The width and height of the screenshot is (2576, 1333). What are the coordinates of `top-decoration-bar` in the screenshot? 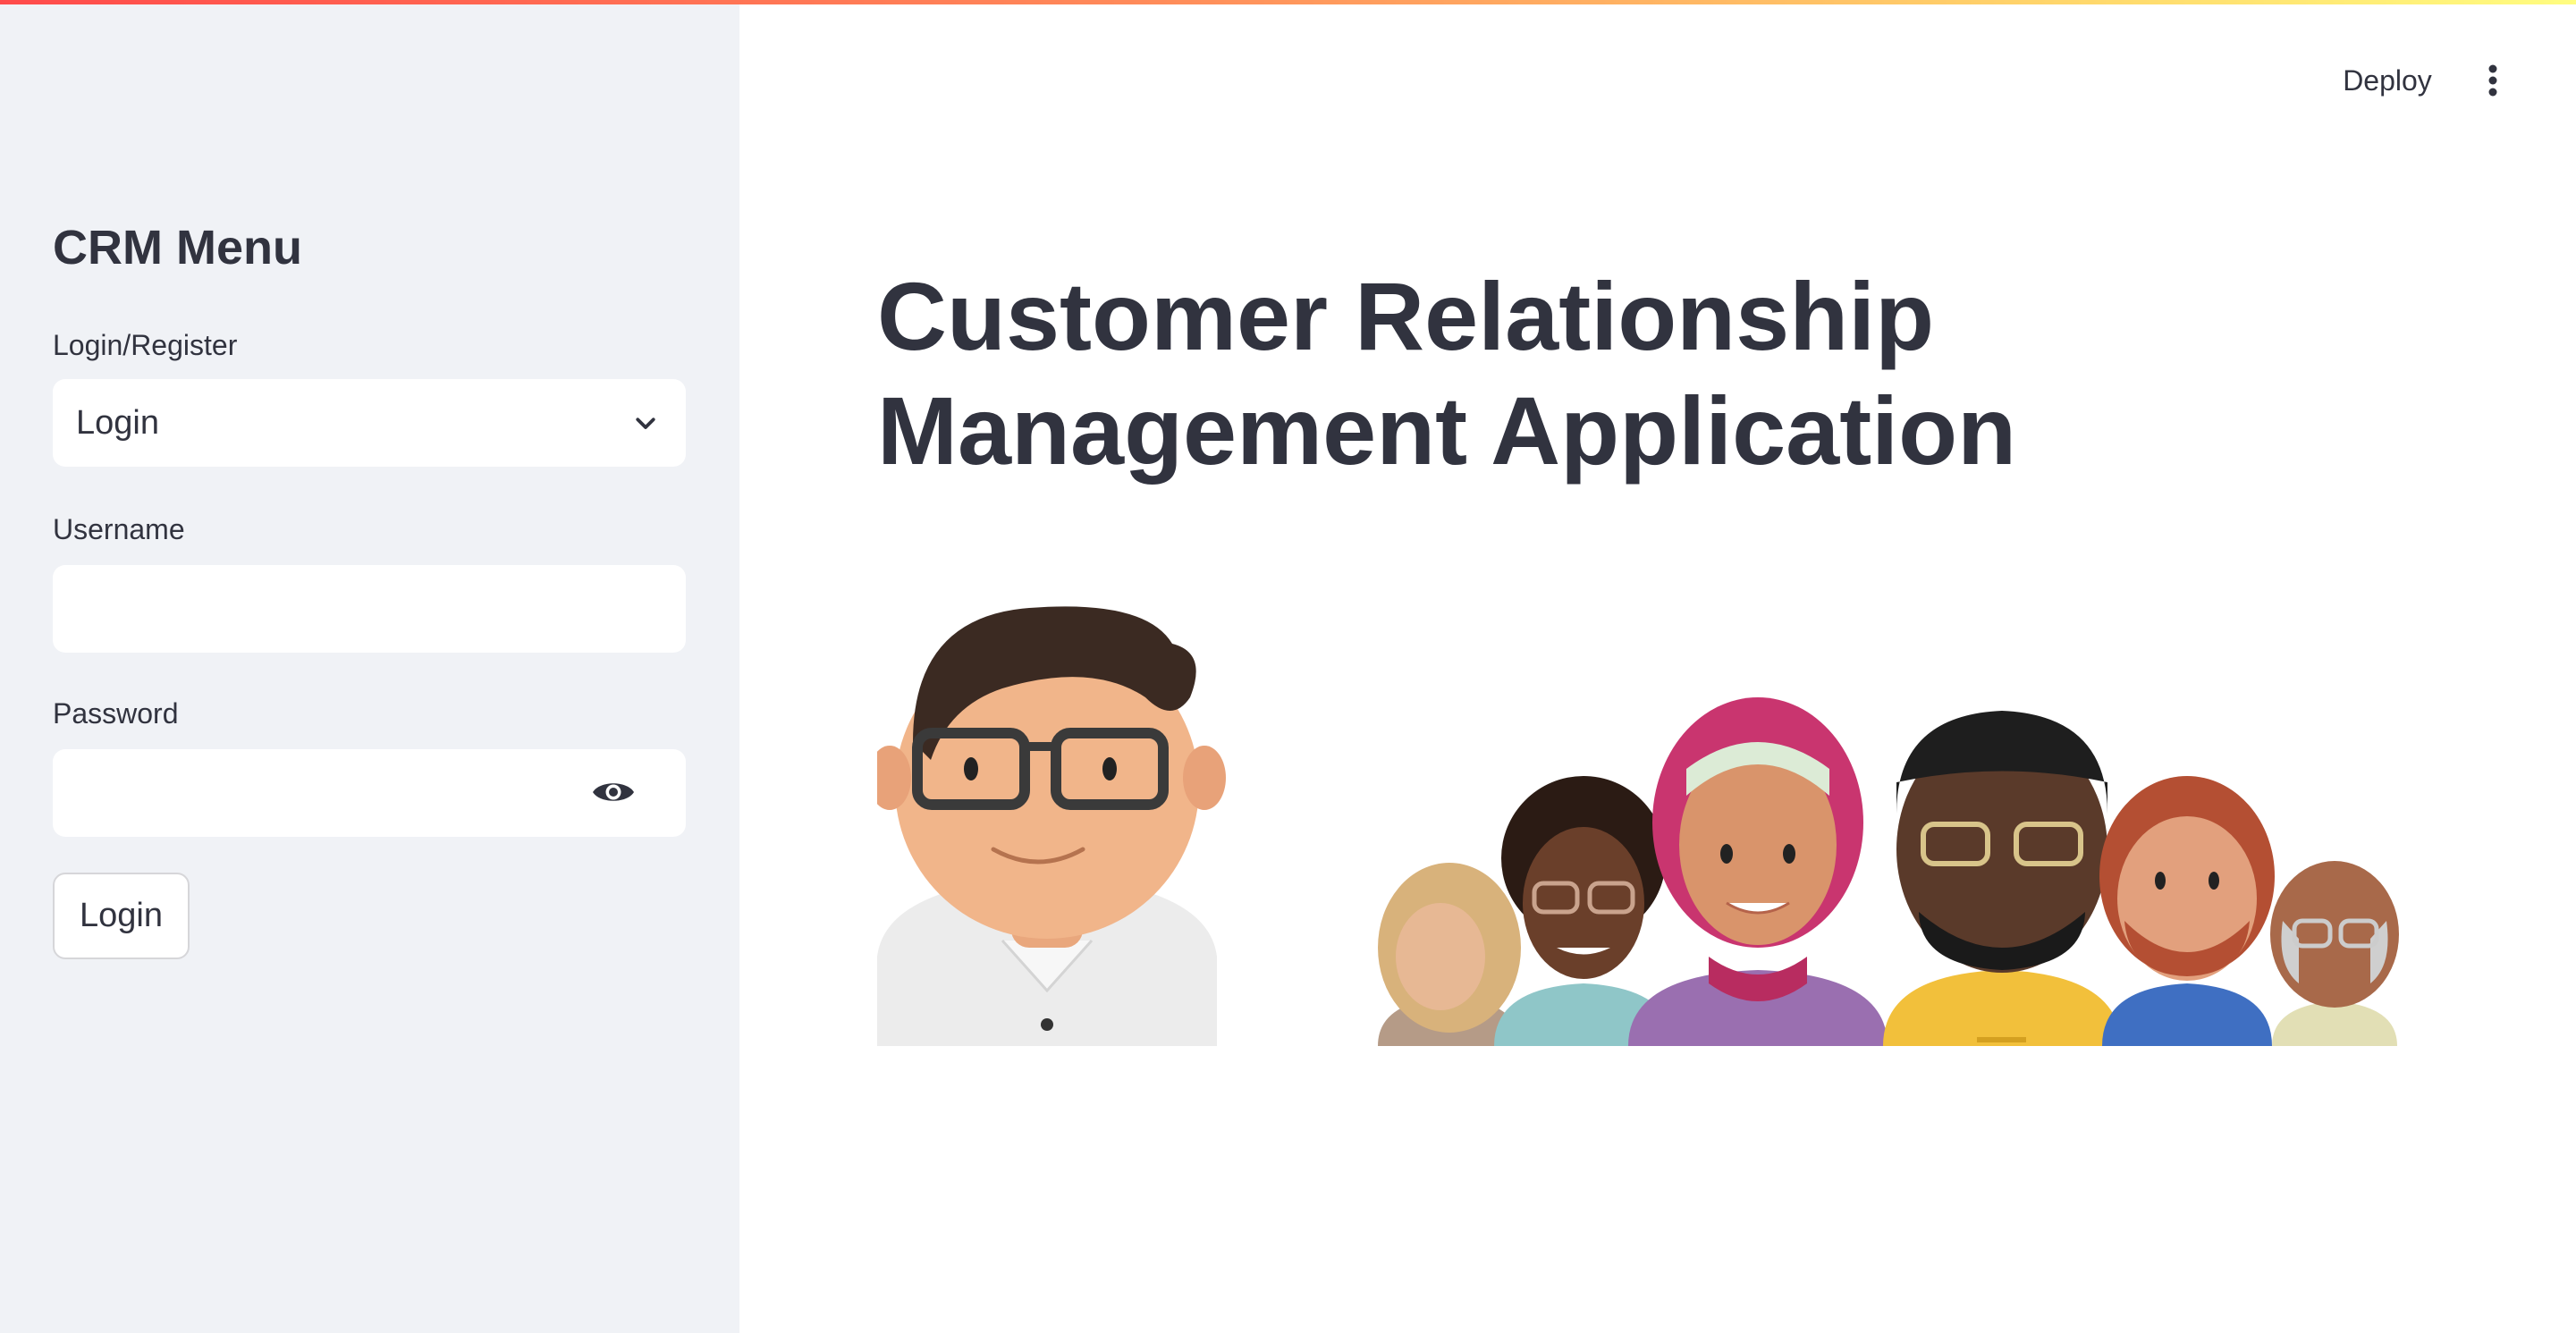 It's located at (1288, 2).